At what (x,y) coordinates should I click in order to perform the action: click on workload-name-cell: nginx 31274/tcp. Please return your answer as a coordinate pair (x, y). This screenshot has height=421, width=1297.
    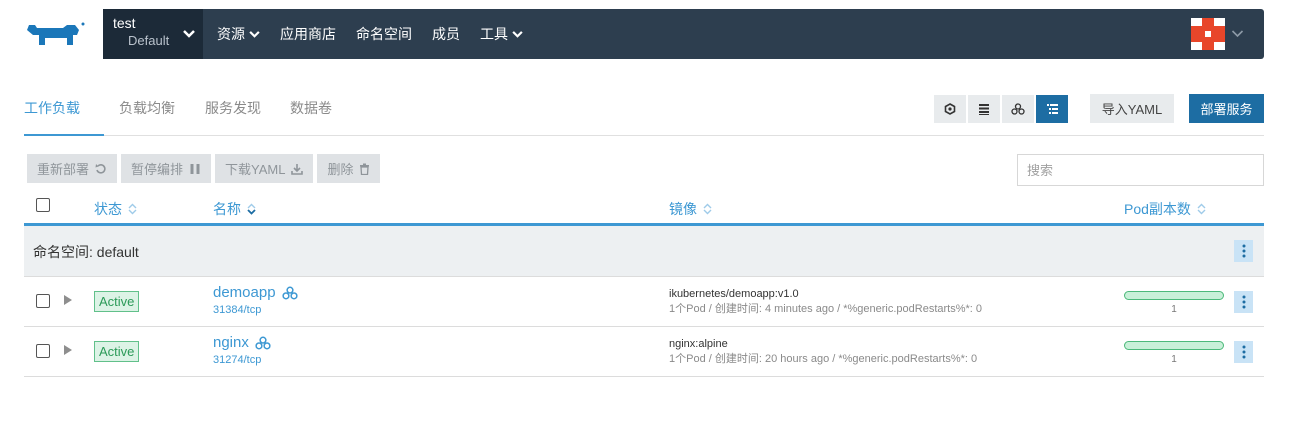
    Looking at the image, I should click on (242, 350).